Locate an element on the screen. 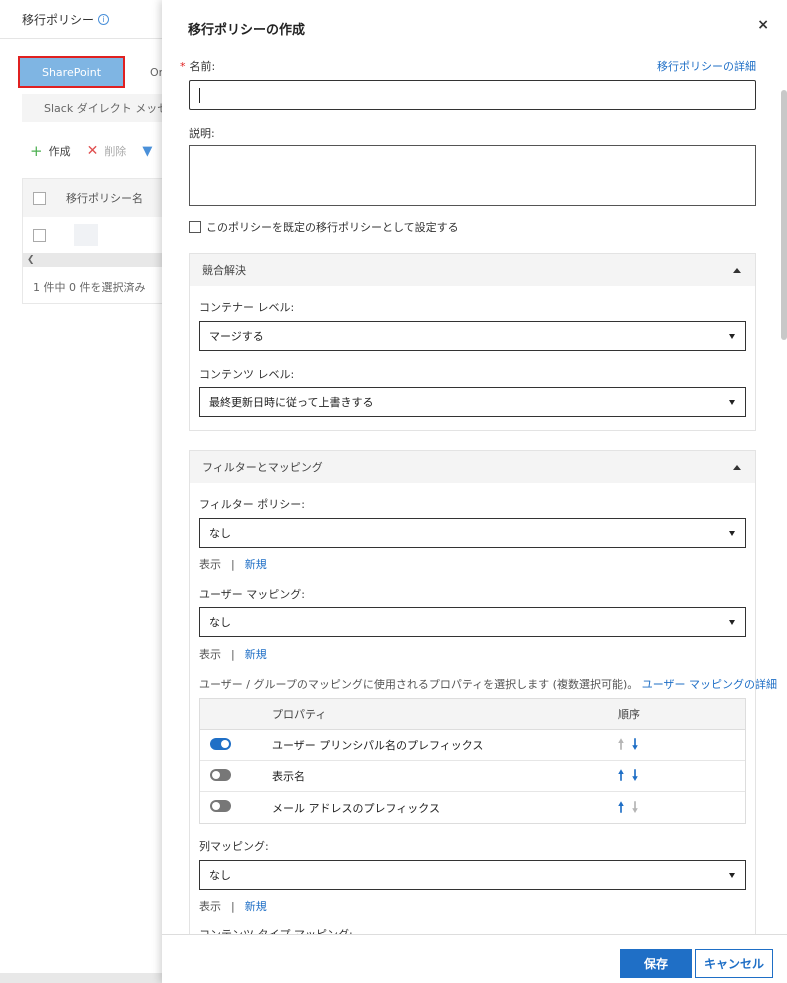 The width and height of the screenshot is (787, 983). default-policy-label: このポリシーを既定の移行ポリシーとして設定する is located at coordinates (332, 227).